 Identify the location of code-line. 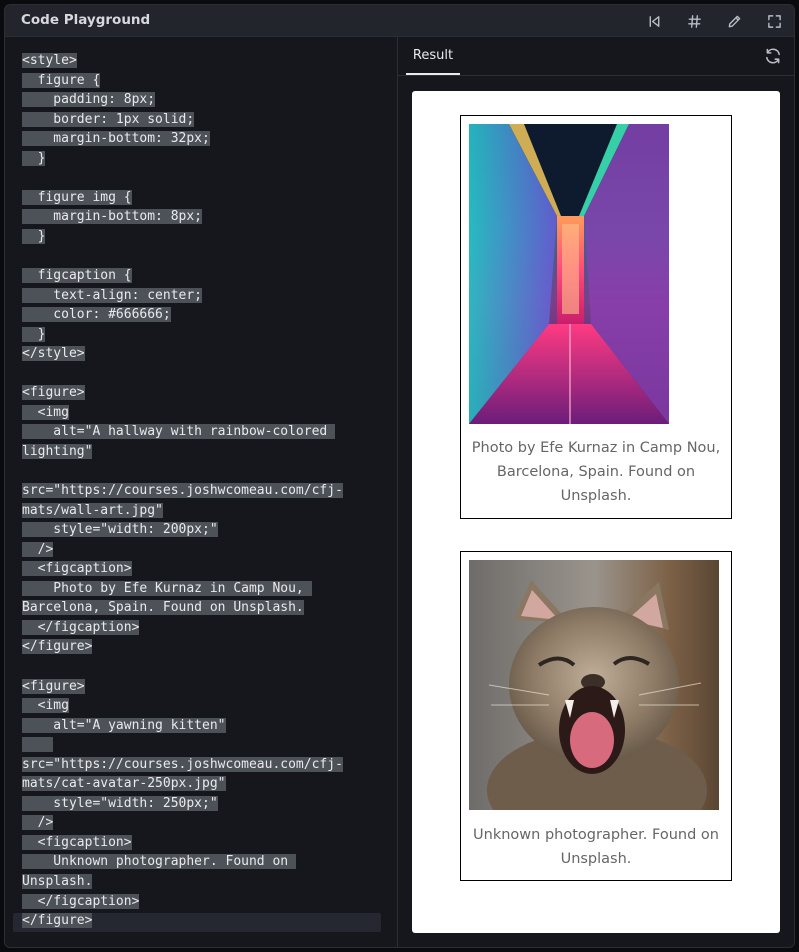
(182, 745).